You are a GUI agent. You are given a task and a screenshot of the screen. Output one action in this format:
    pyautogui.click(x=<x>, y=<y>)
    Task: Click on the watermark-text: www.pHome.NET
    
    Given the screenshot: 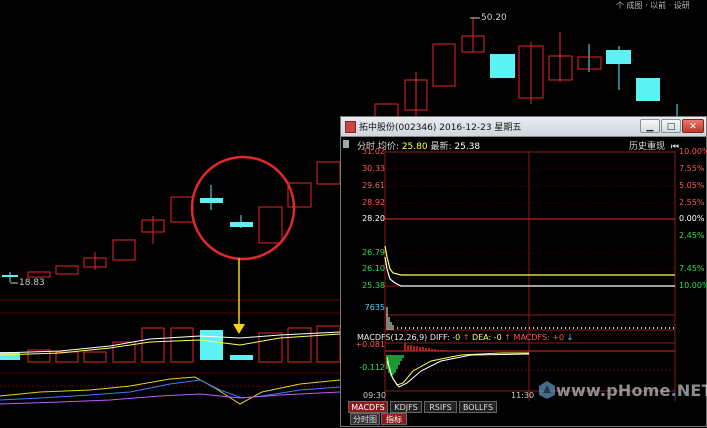 What is the action you would take?
    pyautogui.click(x=631, y=390)
    